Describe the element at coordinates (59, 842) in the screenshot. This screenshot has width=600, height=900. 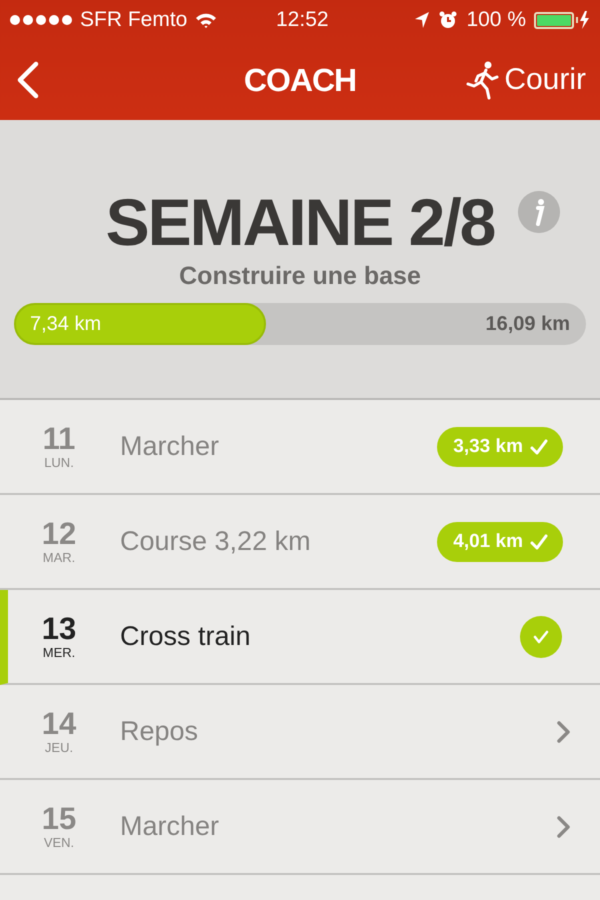
I see `weekday-label: VEN.` at that location.